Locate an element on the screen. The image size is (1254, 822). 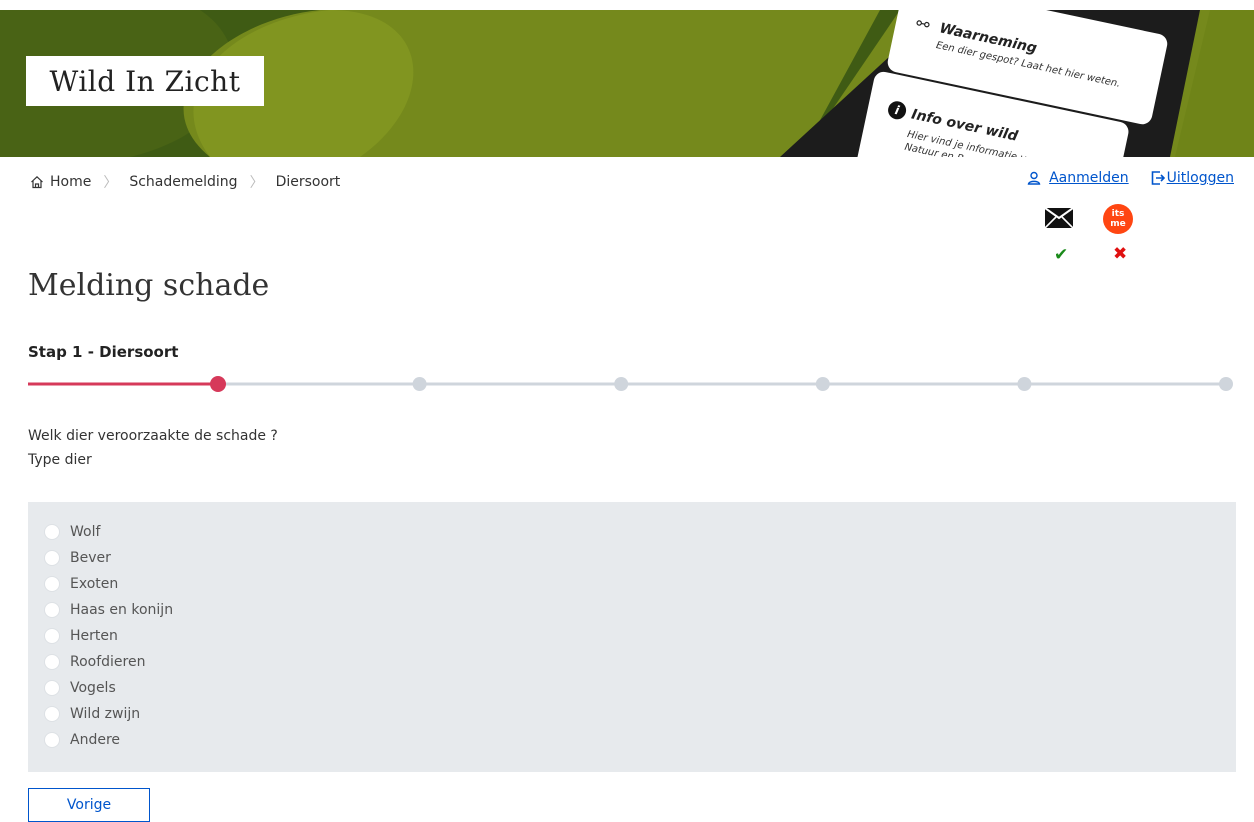
radio-option-haas-en-konijn: Haas en konijn is located at coordinates (108, 610).